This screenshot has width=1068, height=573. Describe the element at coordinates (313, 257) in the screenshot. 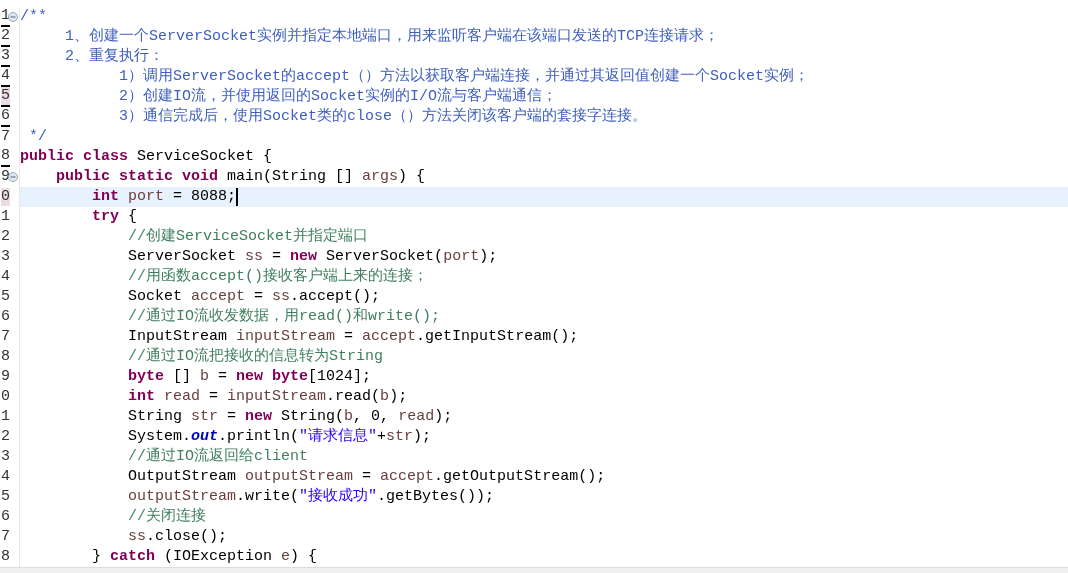

I see `code-line: ServerSocket ss = new ServerSocket(port);` at that location.